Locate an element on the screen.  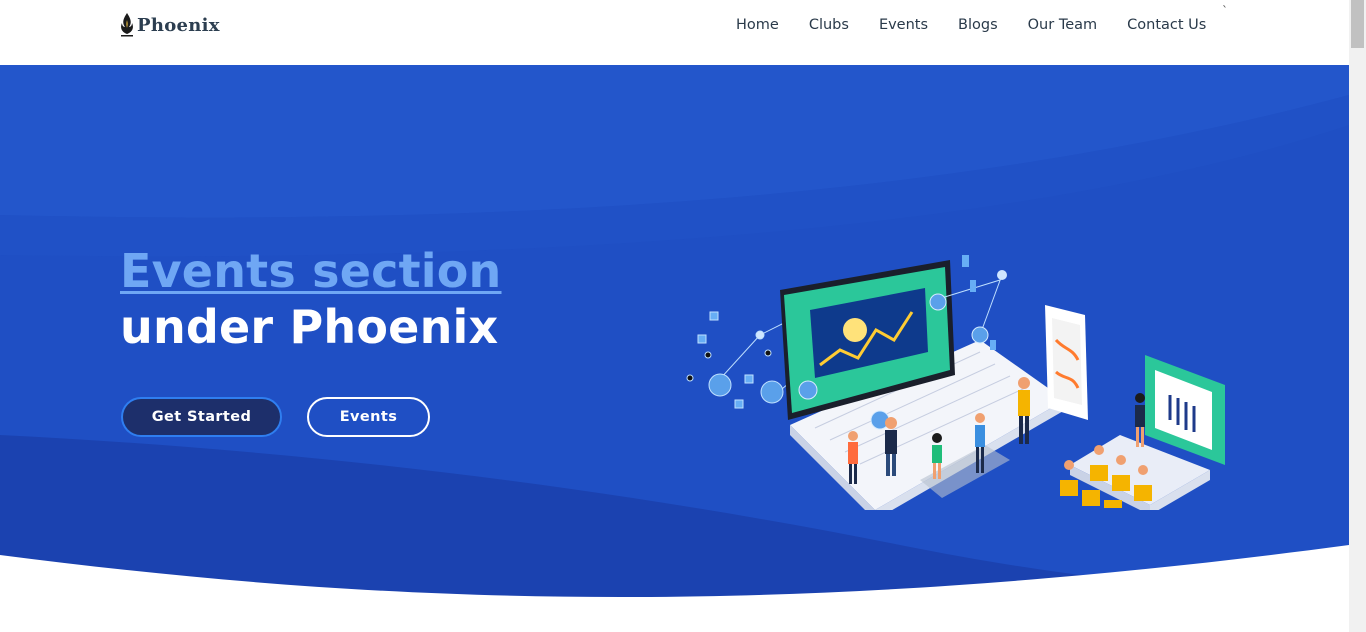
headline-link: Events section is located at coordinates (311, 271).